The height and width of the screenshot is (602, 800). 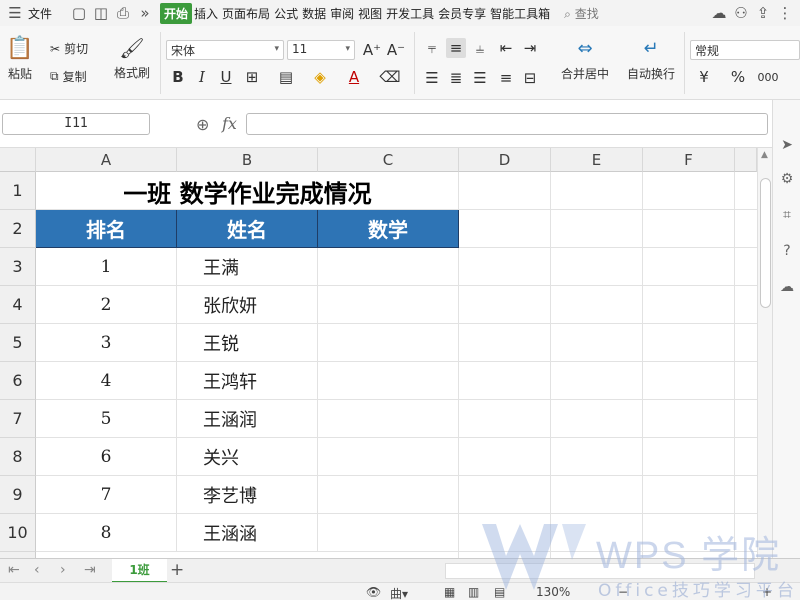 I want to click on name-box: I11, so click(x=76, y=124).